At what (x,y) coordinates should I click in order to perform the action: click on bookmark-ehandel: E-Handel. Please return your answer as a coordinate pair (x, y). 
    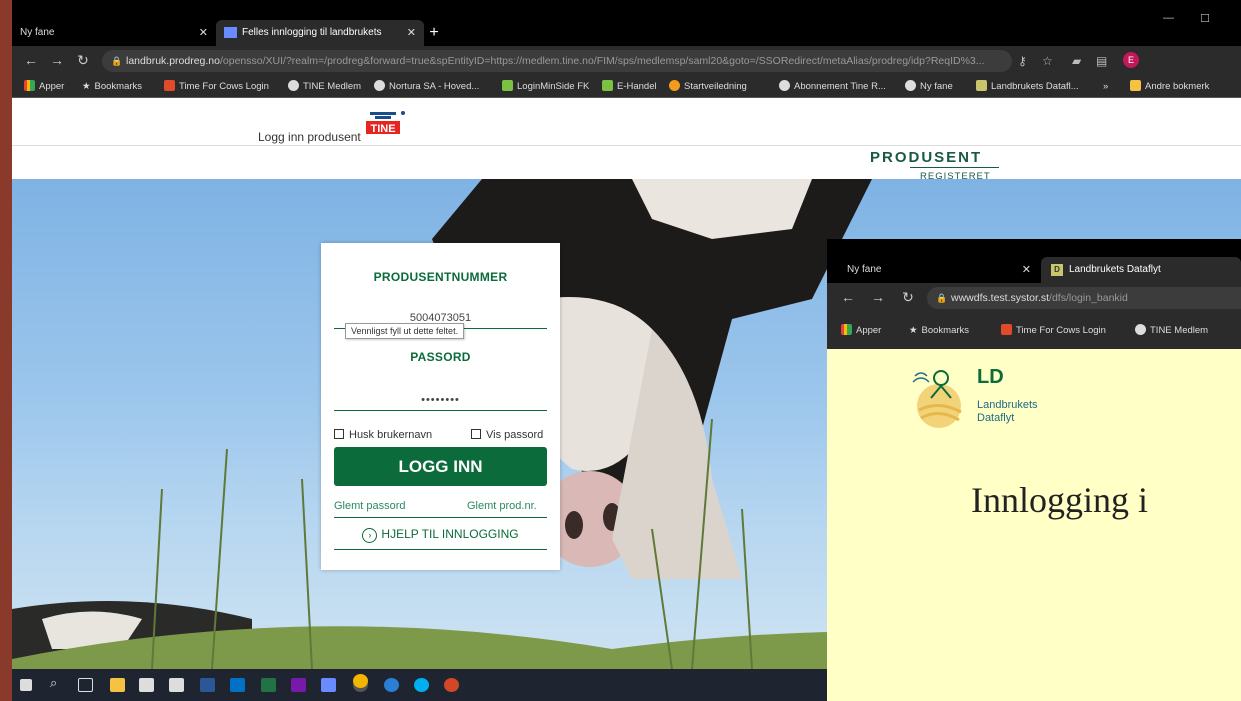
    Looking at the image, I should click on (629, 87).